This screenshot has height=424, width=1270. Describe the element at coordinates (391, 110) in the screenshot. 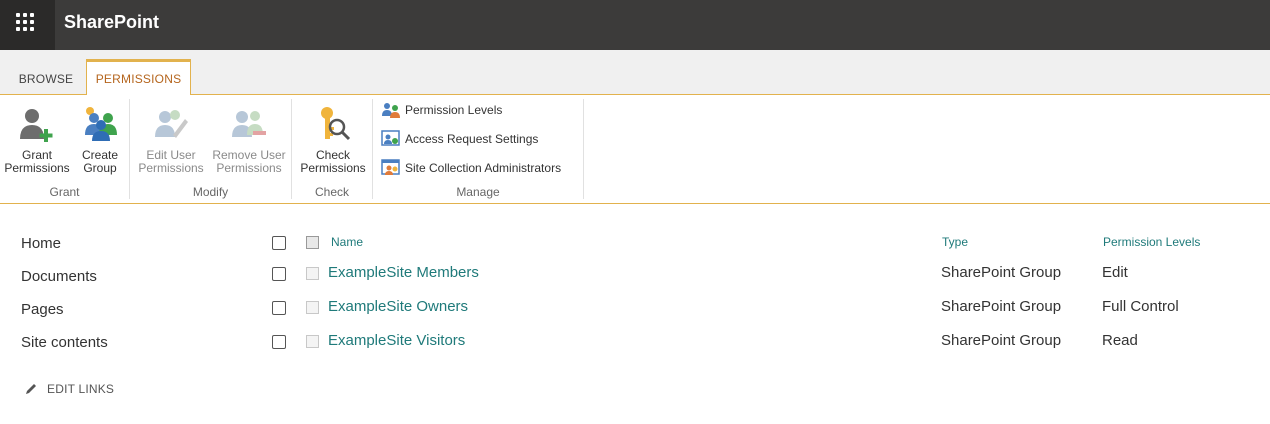

I see `permission-levels-icon` at that location.